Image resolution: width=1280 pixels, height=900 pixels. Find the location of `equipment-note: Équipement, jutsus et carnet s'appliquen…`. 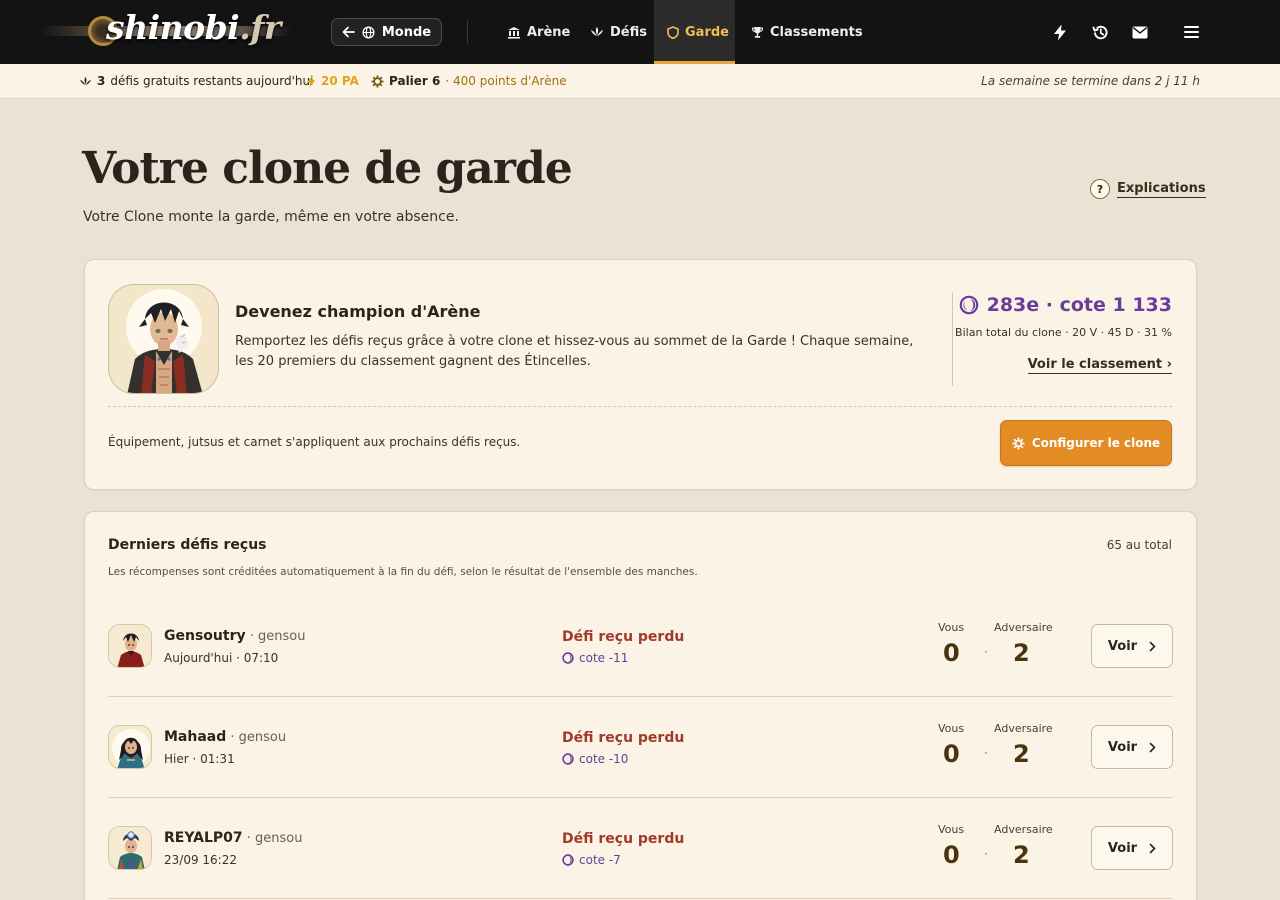

equipment-note: Équipement, jutsus et carnet s'appliquen… is located at coordinates (314, 442).